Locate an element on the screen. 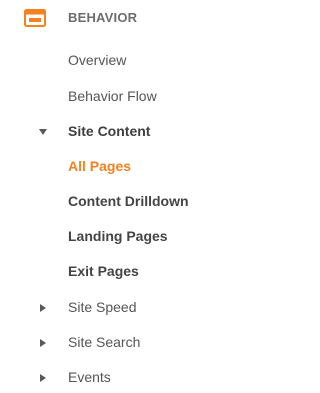  section-header-behavior: BEHAVIOR is located at coordinates (138, 18).